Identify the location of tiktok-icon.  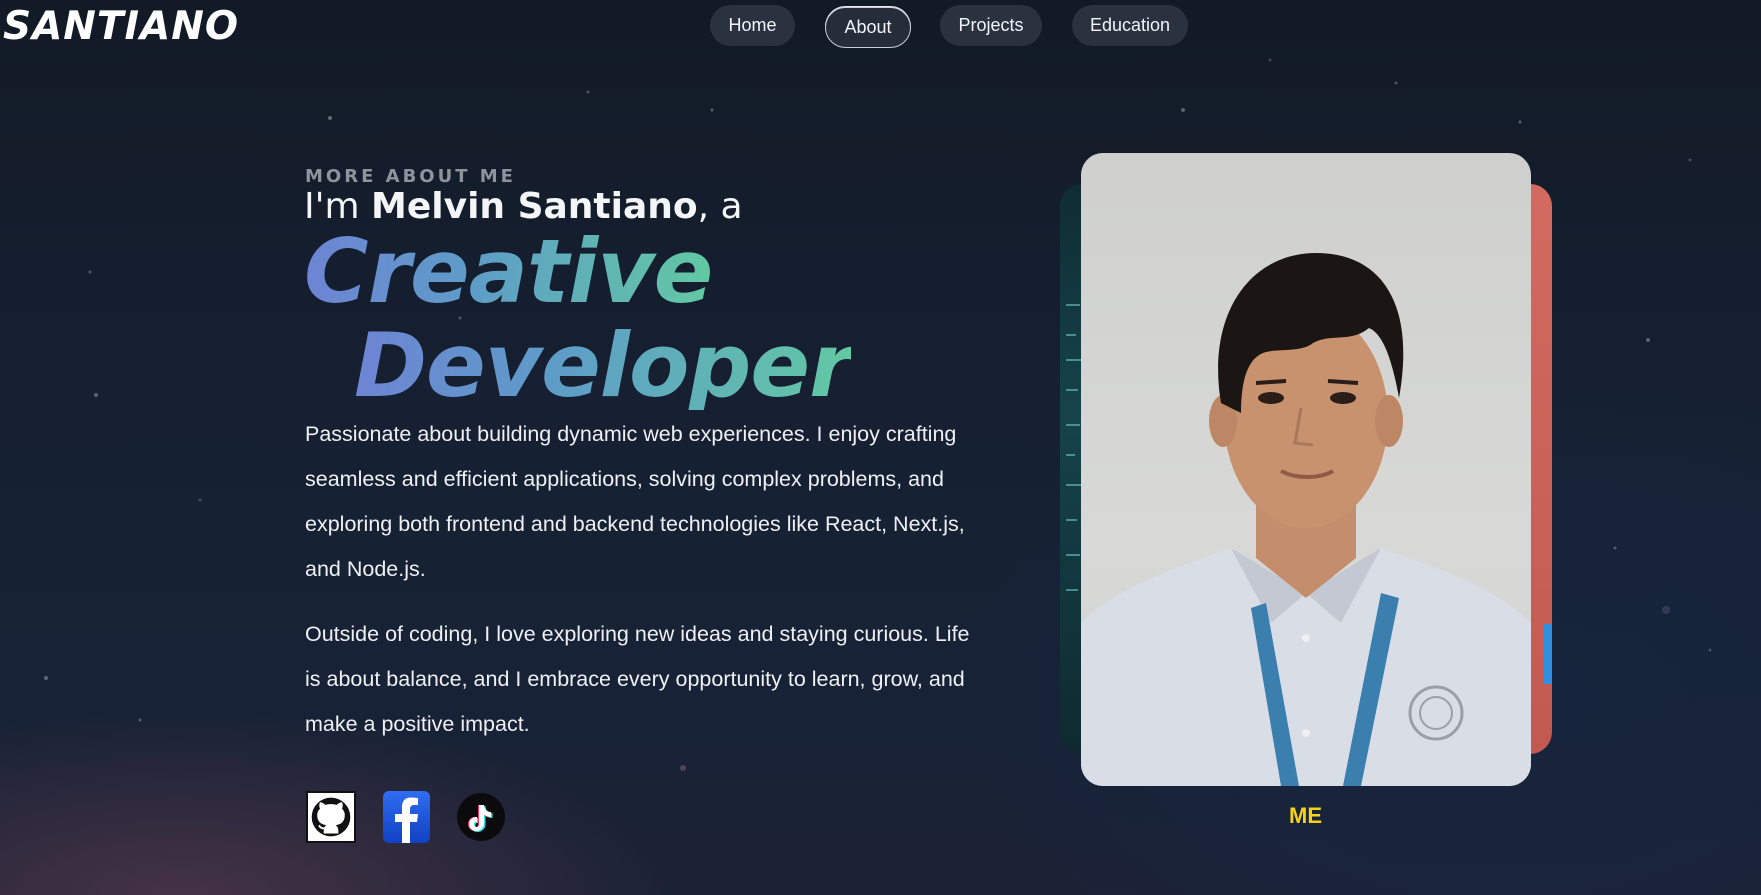
(480, 818).